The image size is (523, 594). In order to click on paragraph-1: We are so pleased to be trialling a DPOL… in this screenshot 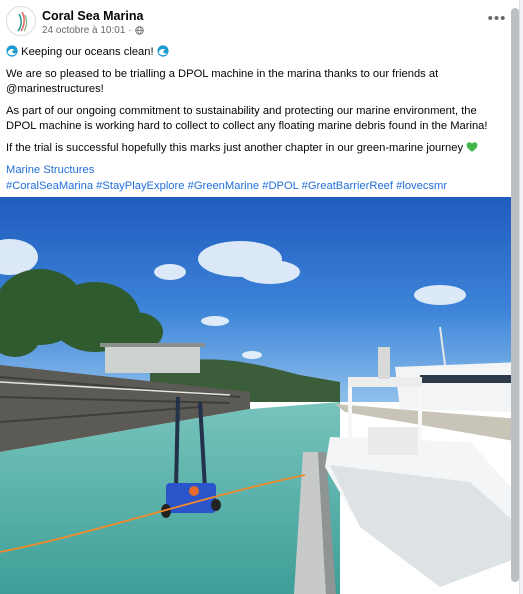, I will do `click(222, 81)`.